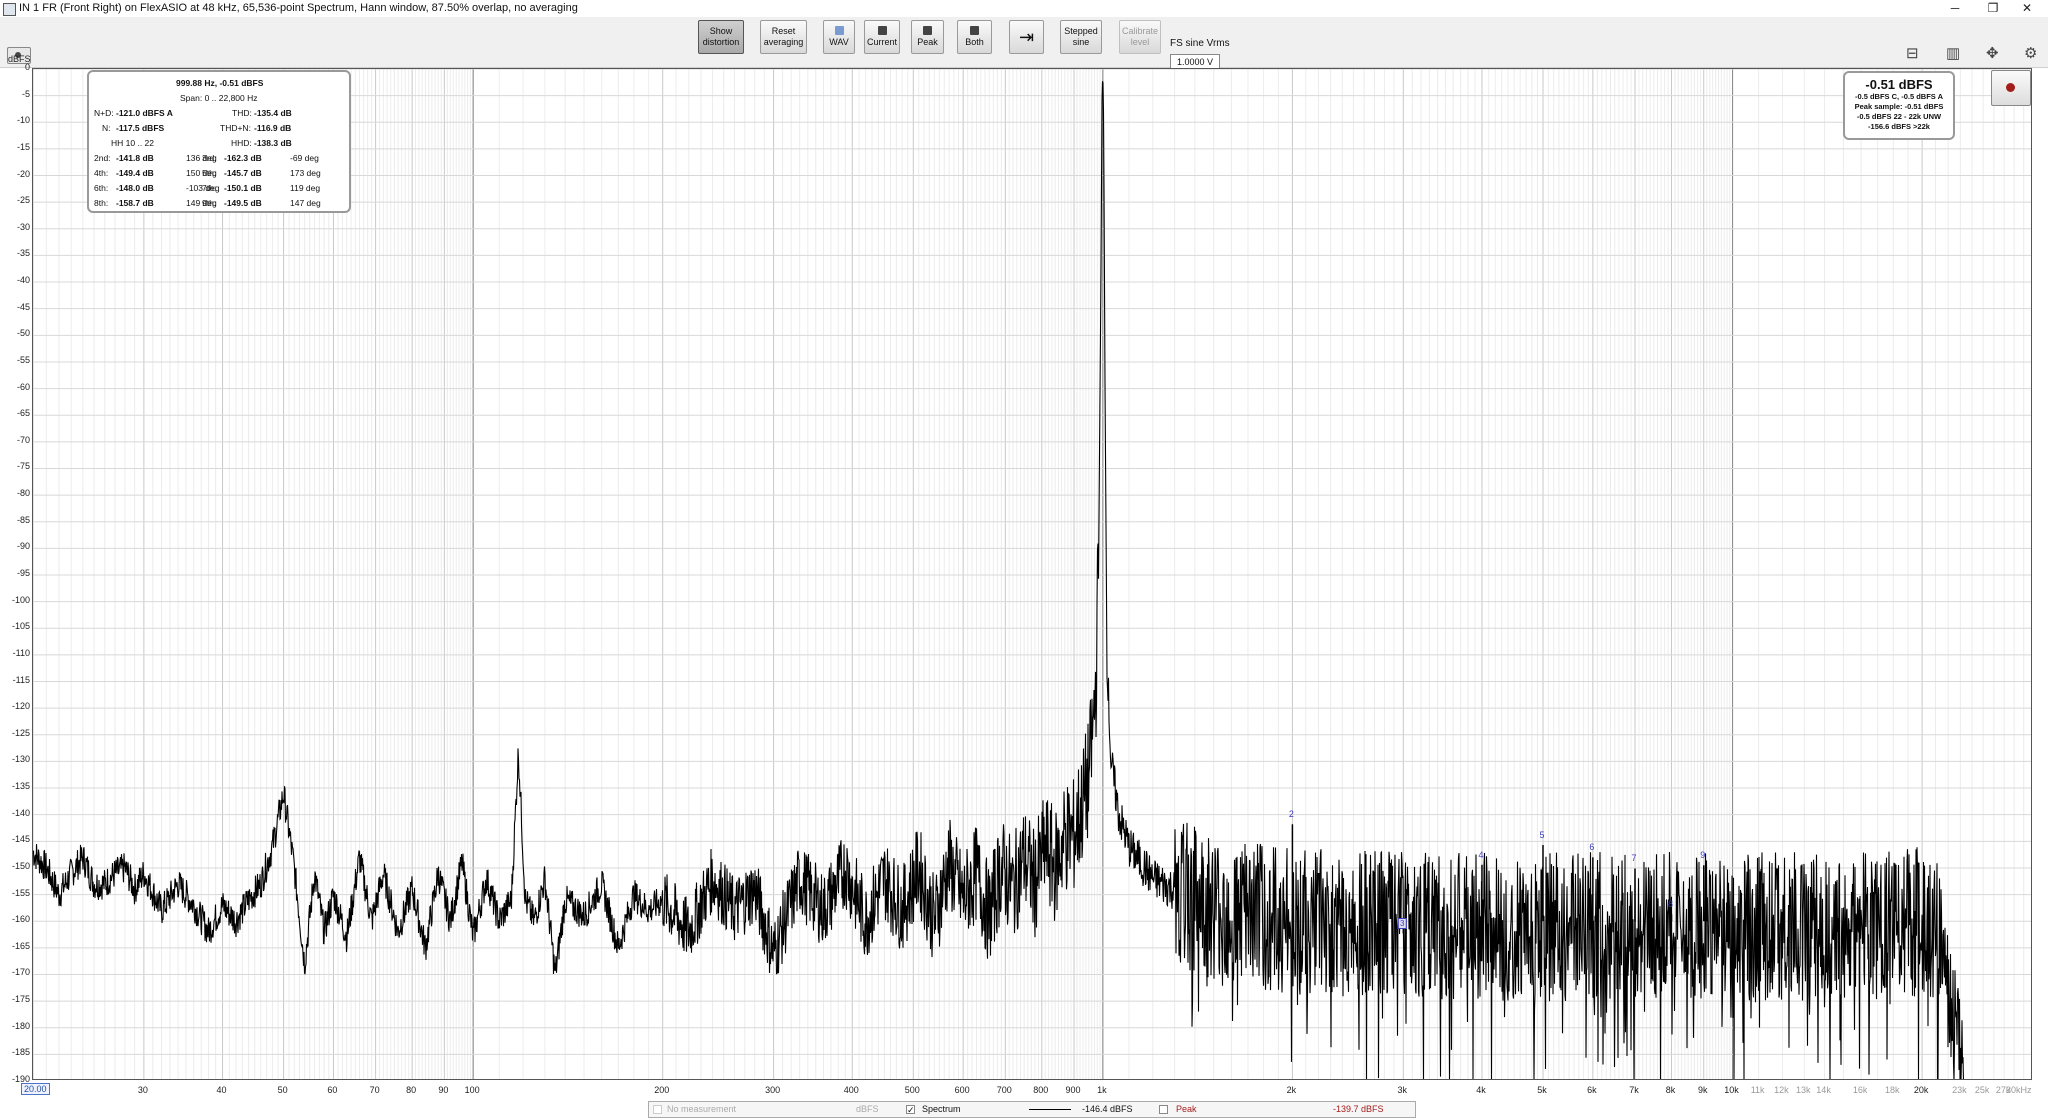 Image resolution: width=2048 pixels, height=1120 pixels. What do you see at coordinates (243, 158) in the screenshot?
I see `harmonic-db: -162.3 dB` at bounding box center [243, 158].